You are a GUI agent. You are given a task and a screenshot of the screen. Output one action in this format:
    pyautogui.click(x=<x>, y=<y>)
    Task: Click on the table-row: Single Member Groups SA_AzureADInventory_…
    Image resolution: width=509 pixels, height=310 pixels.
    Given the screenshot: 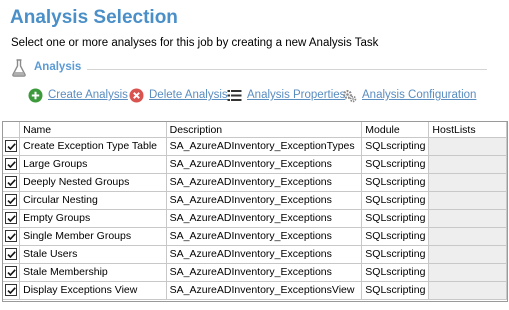 What is the action you would take?
    pyautogui.click(x=255, y=236)
    